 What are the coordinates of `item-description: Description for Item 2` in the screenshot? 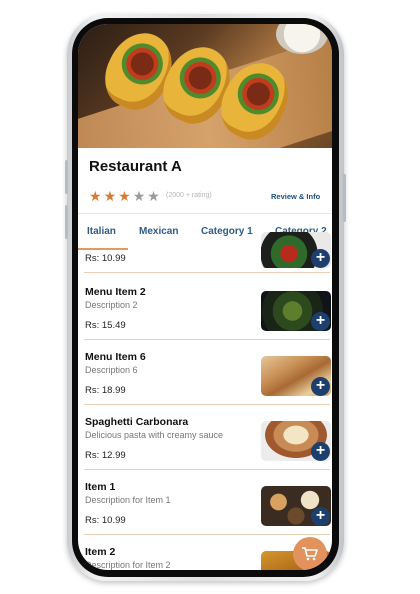 It's located at (128, 565).